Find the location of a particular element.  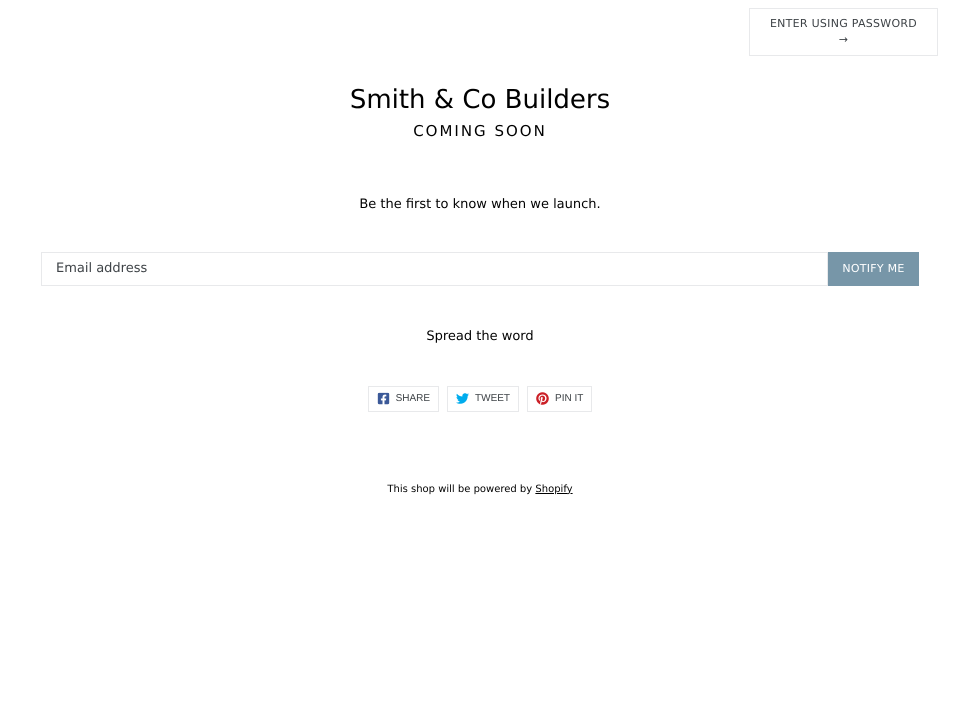

coming-soon-heading: COMING SOON is located at coordinates (480, 131).